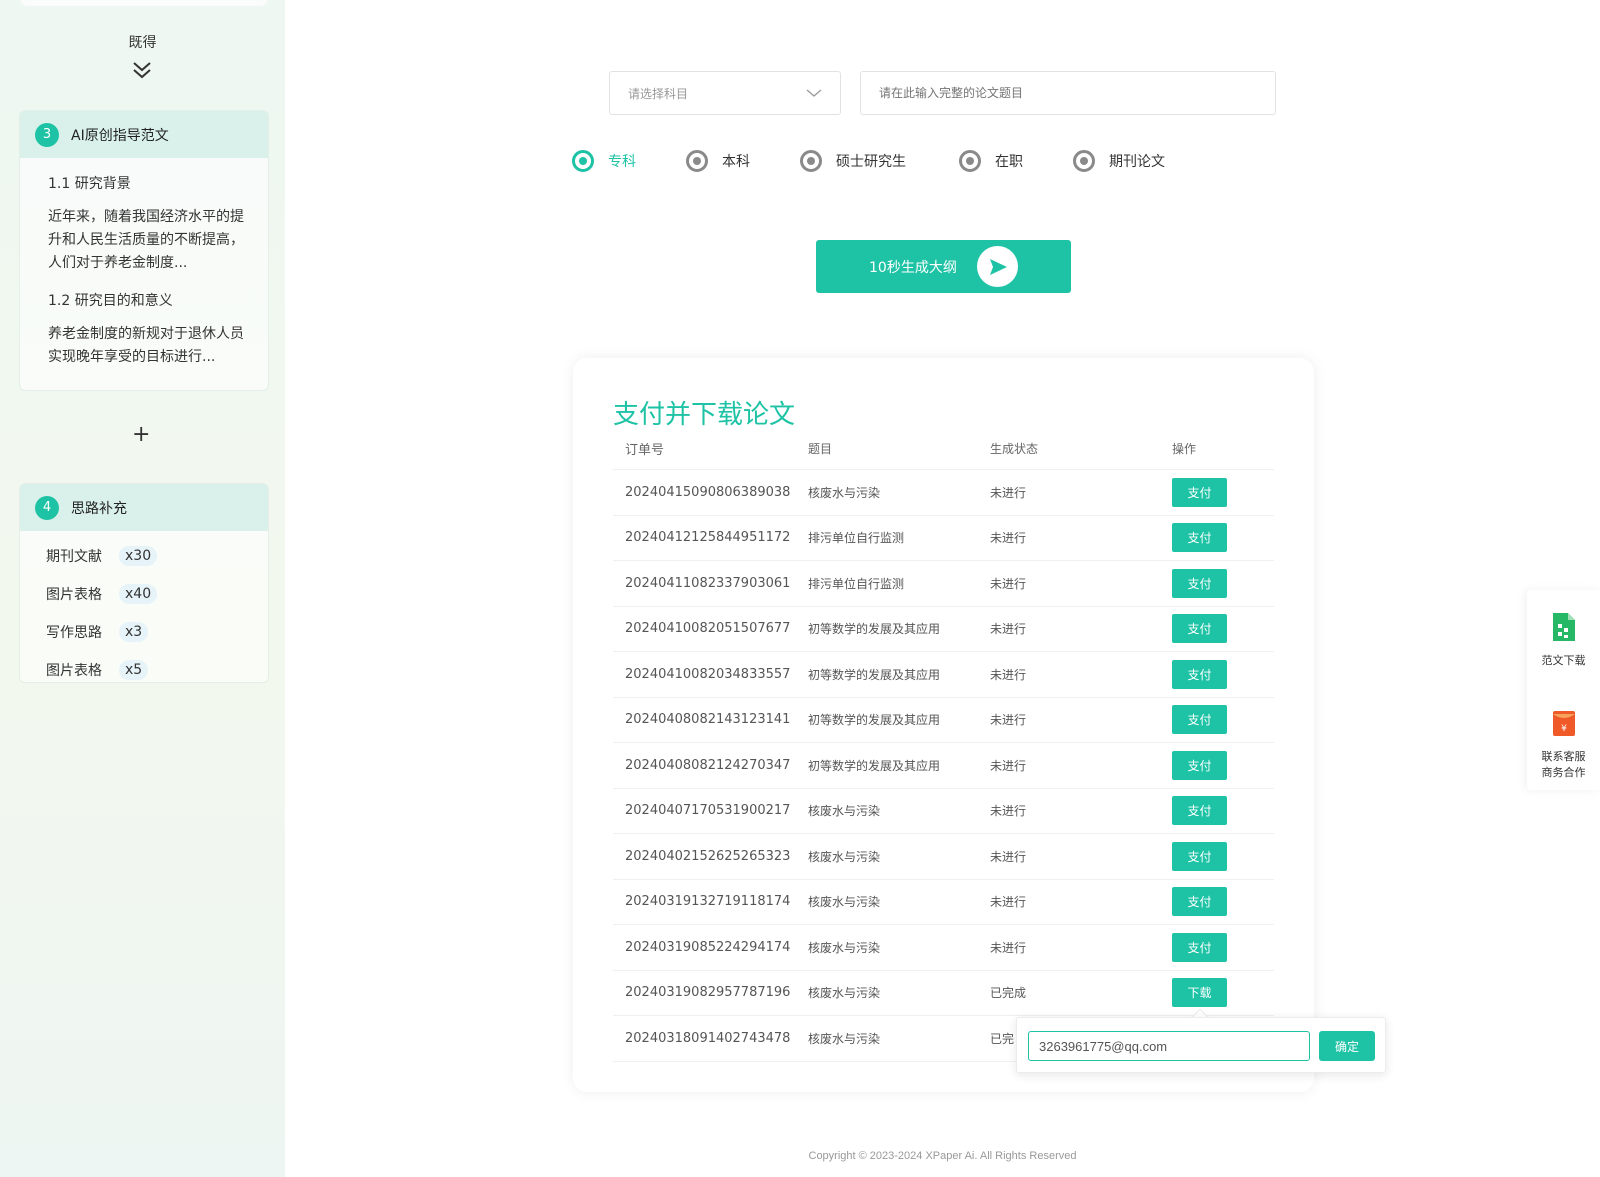  Describe the element at coordinates (708, 902) in the screenshot. I see `order-number: 20240319132719118174` at that location.